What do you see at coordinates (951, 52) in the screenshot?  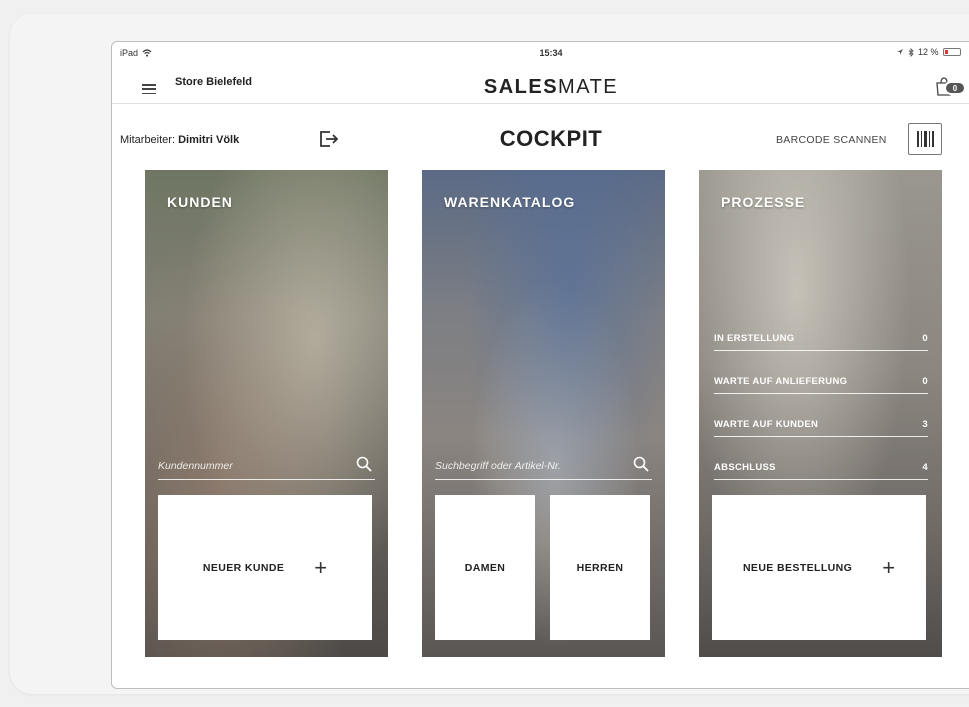 I see `battery-icon` at bounding box center [951, 52].